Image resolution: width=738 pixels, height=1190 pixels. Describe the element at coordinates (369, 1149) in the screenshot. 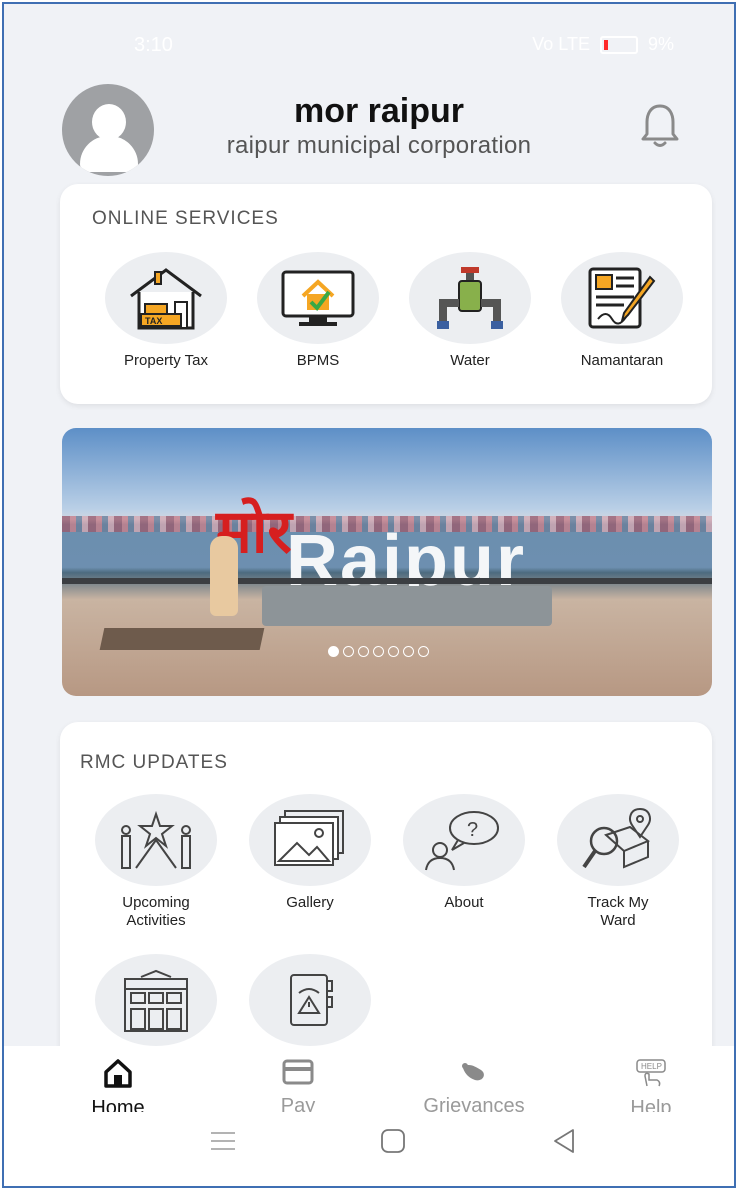

I see `system-nav-bar` at that location.